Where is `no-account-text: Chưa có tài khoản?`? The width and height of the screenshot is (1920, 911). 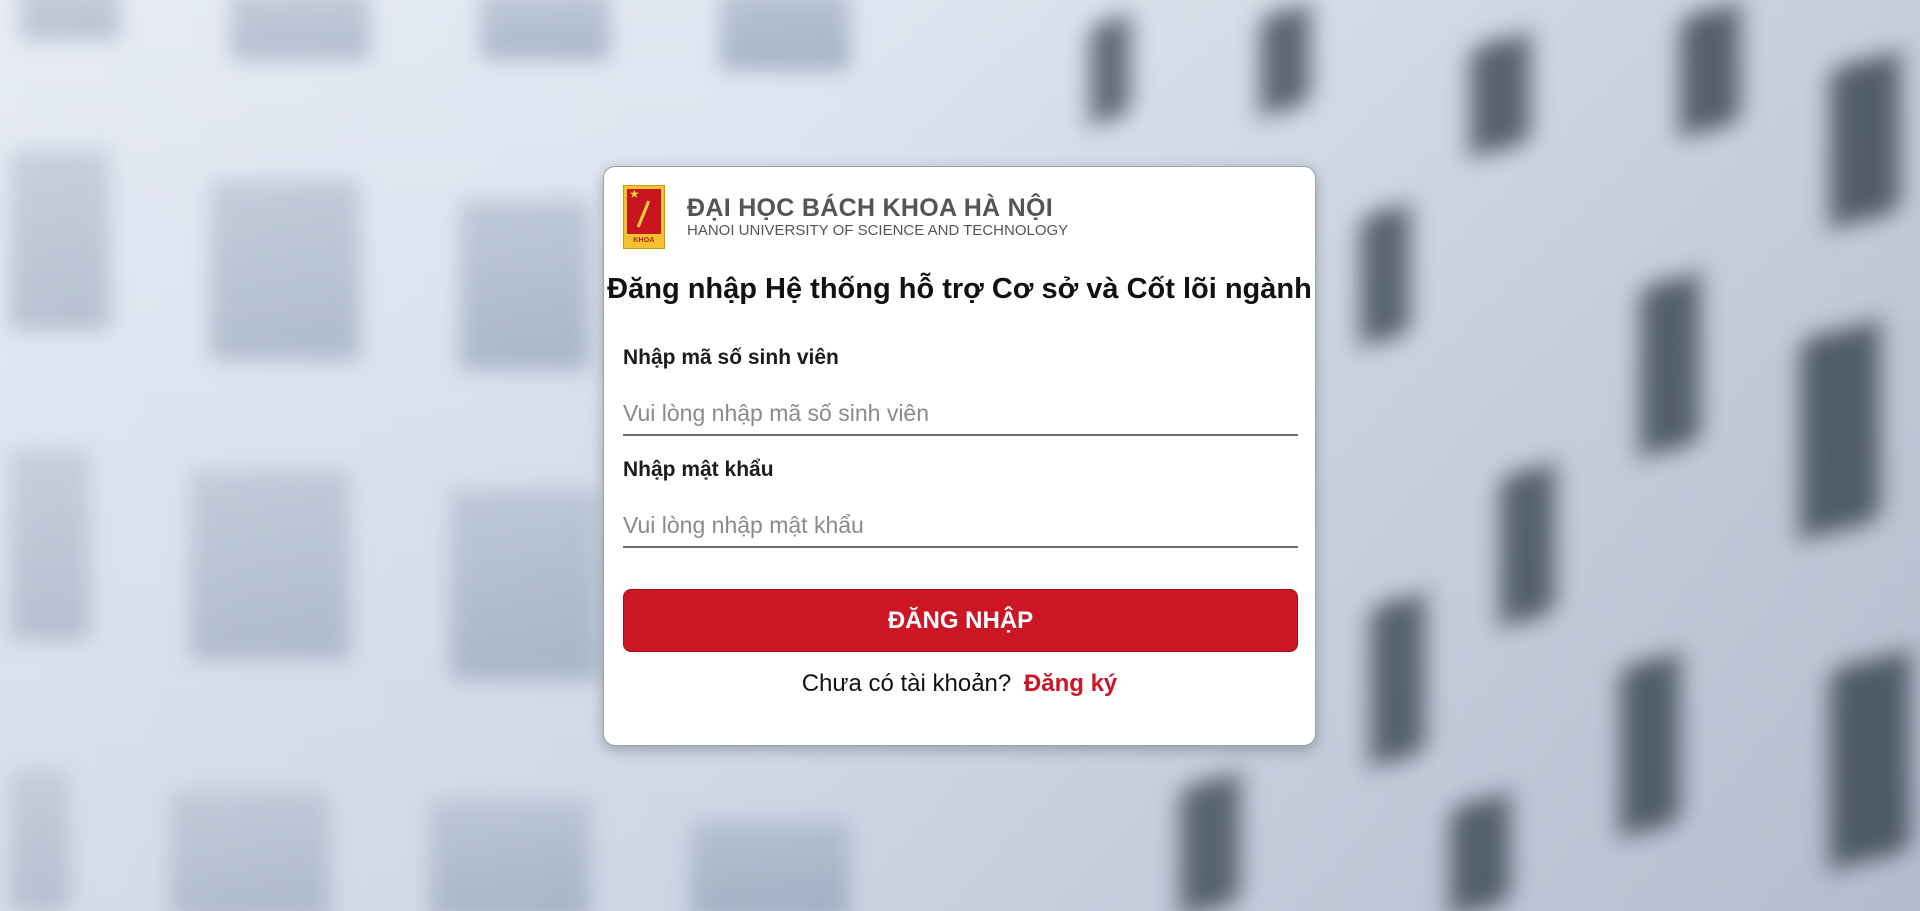
no-account-text: Chưa có tài khoản? is located at coordinates (906, 683).